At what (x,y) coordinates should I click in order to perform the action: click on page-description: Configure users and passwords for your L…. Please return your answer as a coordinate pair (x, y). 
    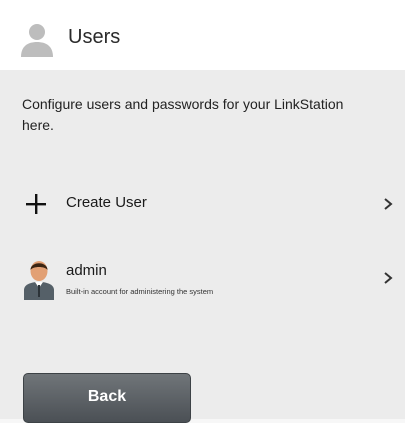
    Looking at the image, I should click on (183, 114).